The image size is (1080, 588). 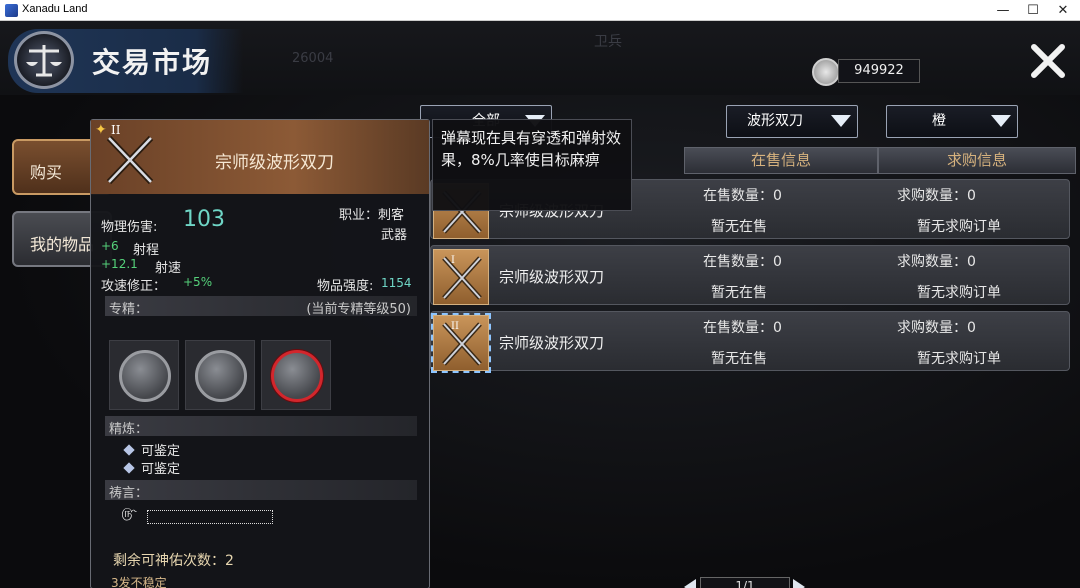 What do you see at coordinates (1048, 61) in the screenshot?
I see `close-icon` at bounding box center [1048, 61].